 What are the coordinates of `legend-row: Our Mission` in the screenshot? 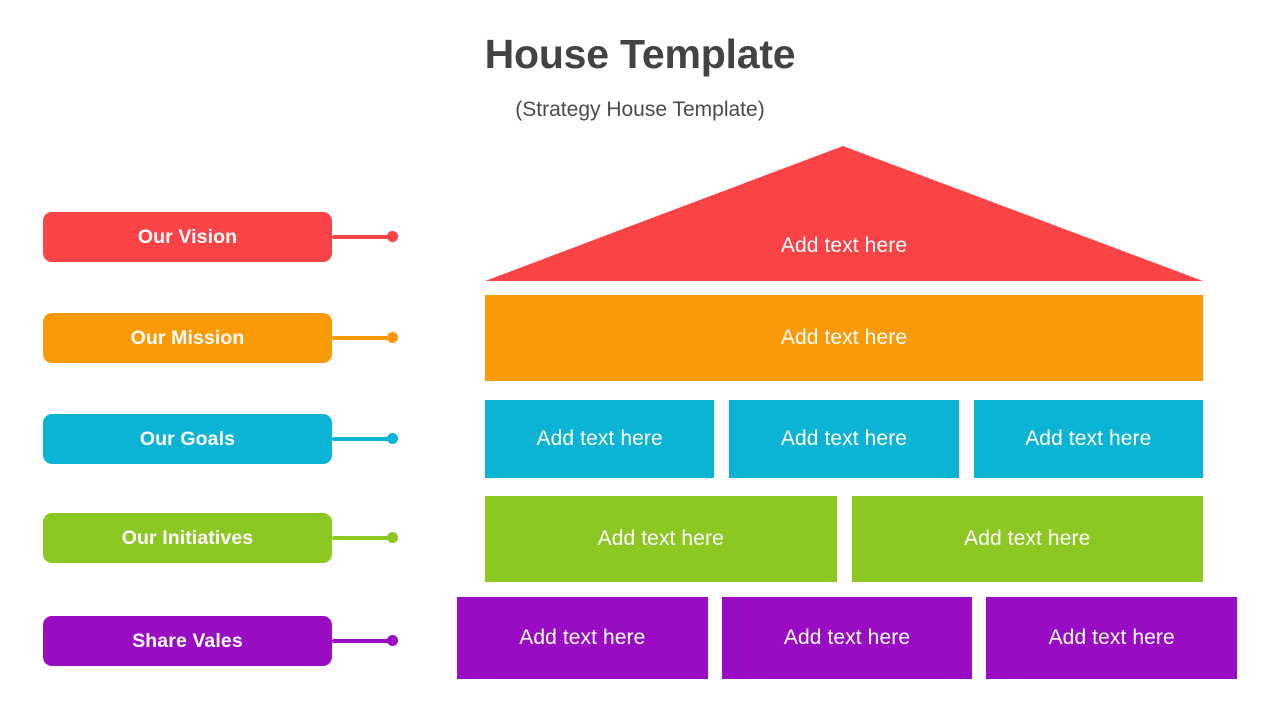 It's located at (221, 338).